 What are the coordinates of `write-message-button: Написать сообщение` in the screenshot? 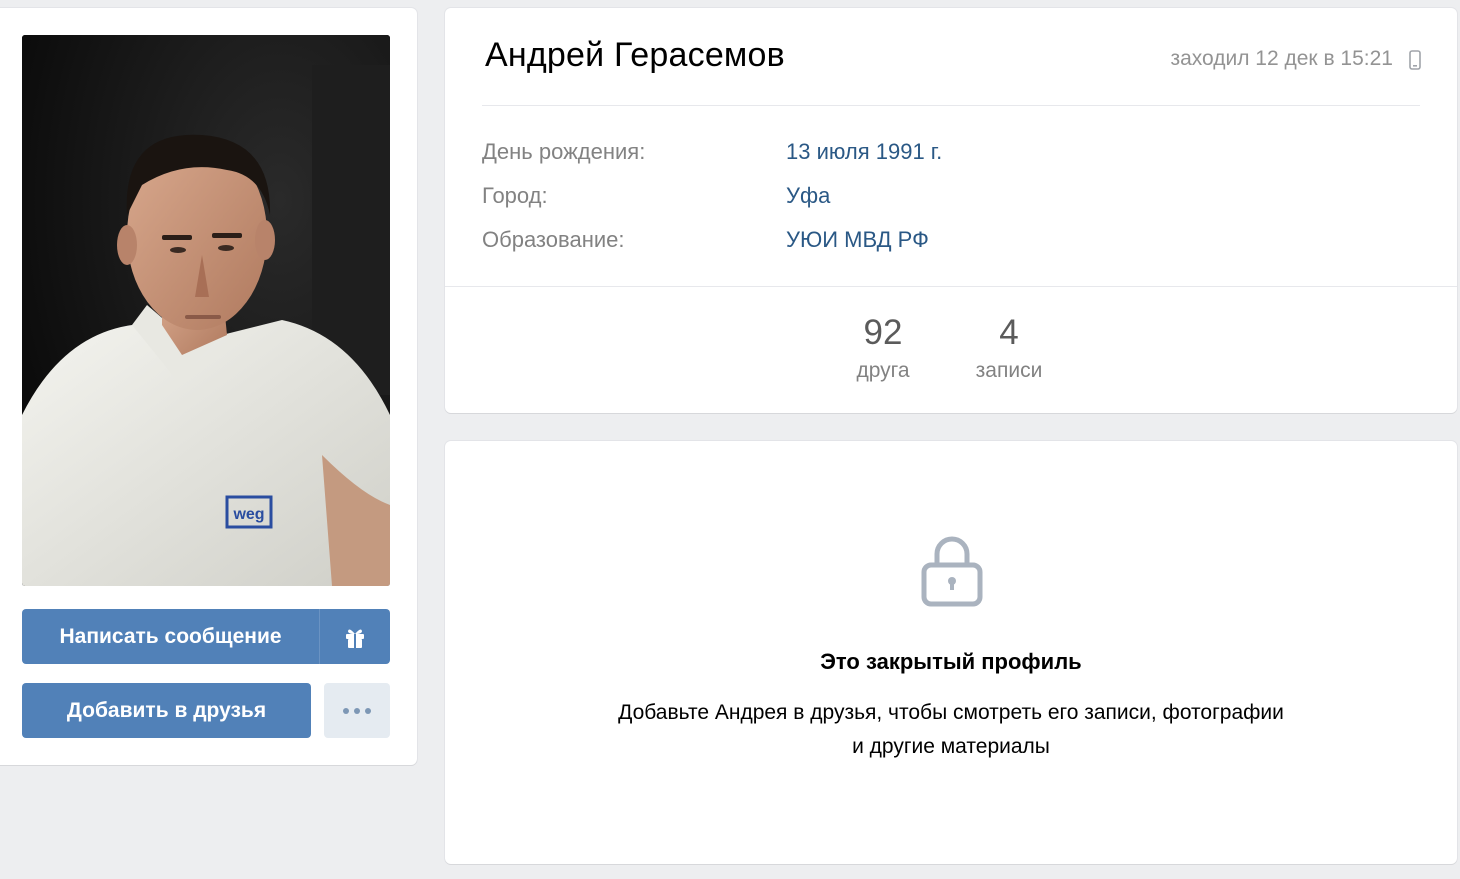 It's located at (170, 636).